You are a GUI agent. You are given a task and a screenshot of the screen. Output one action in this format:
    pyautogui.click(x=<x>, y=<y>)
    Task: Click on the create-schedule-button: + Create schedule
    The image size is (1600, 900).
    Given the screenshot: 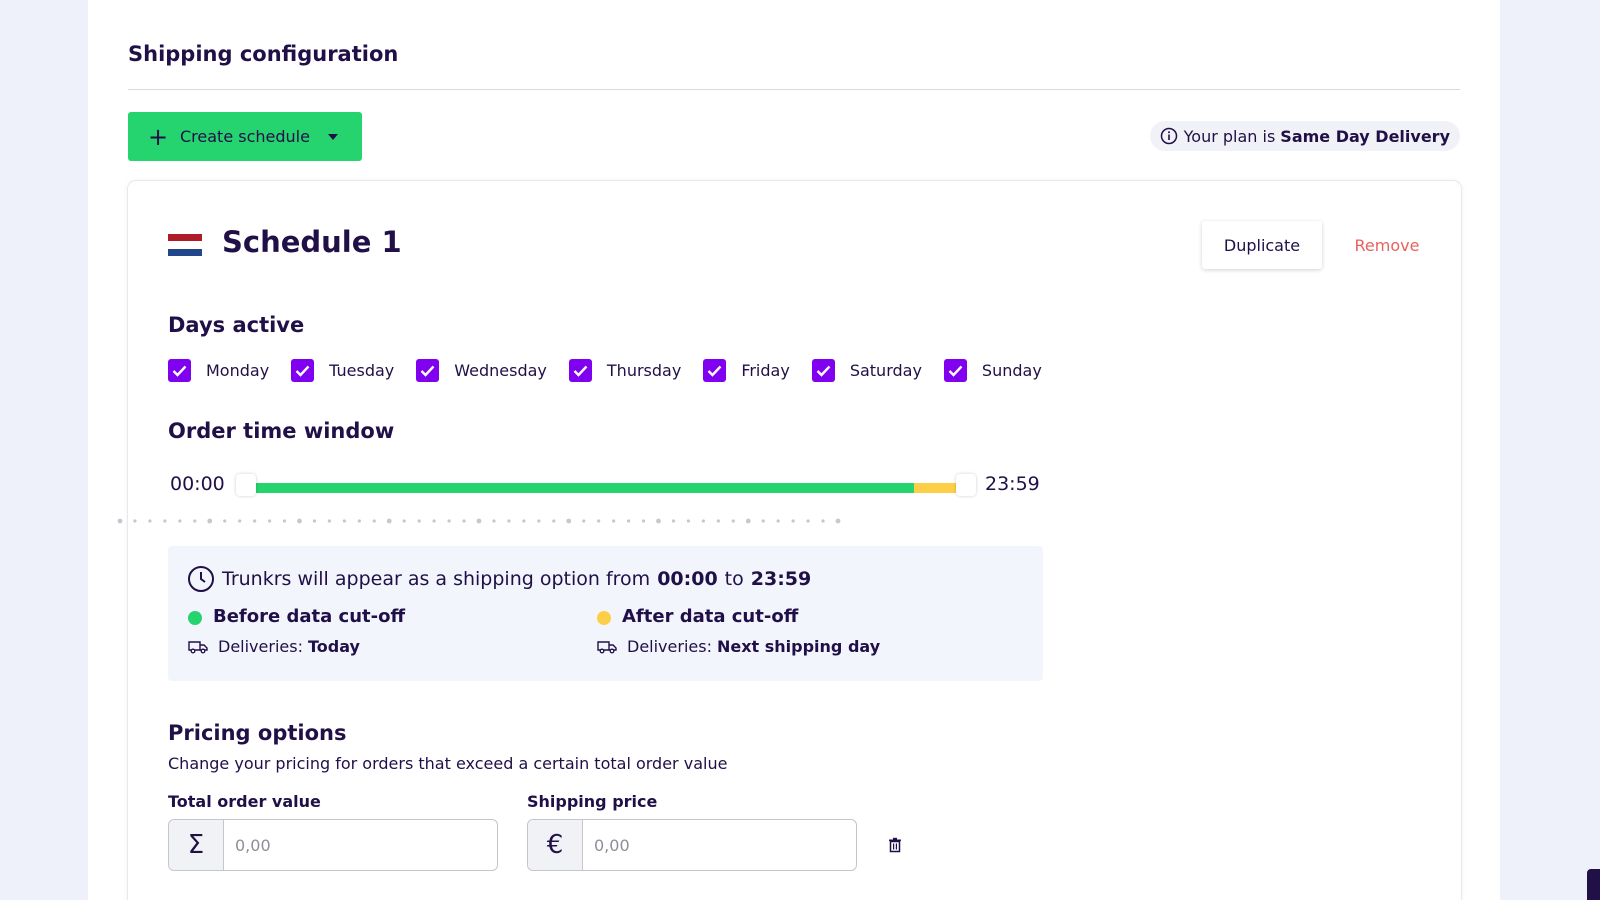 What is the action you would take?
    pyautogui.click(x=245, y=136)
    